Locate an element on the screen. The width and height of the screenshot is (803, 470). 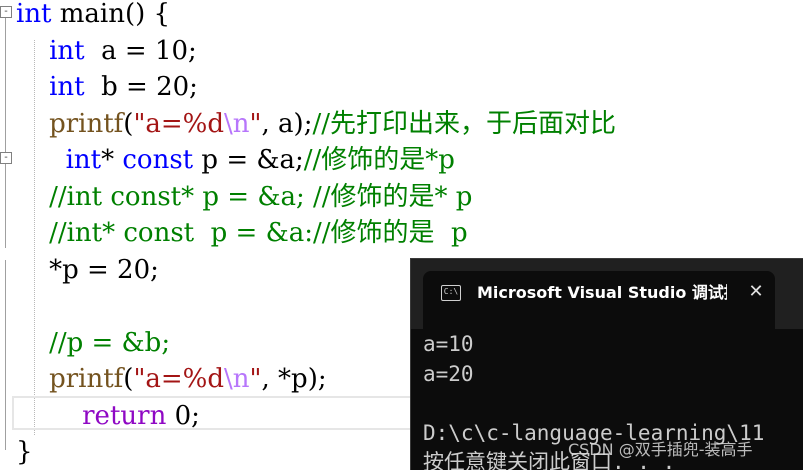
code-line: //p = &b; is located at coordinates (93, 343).